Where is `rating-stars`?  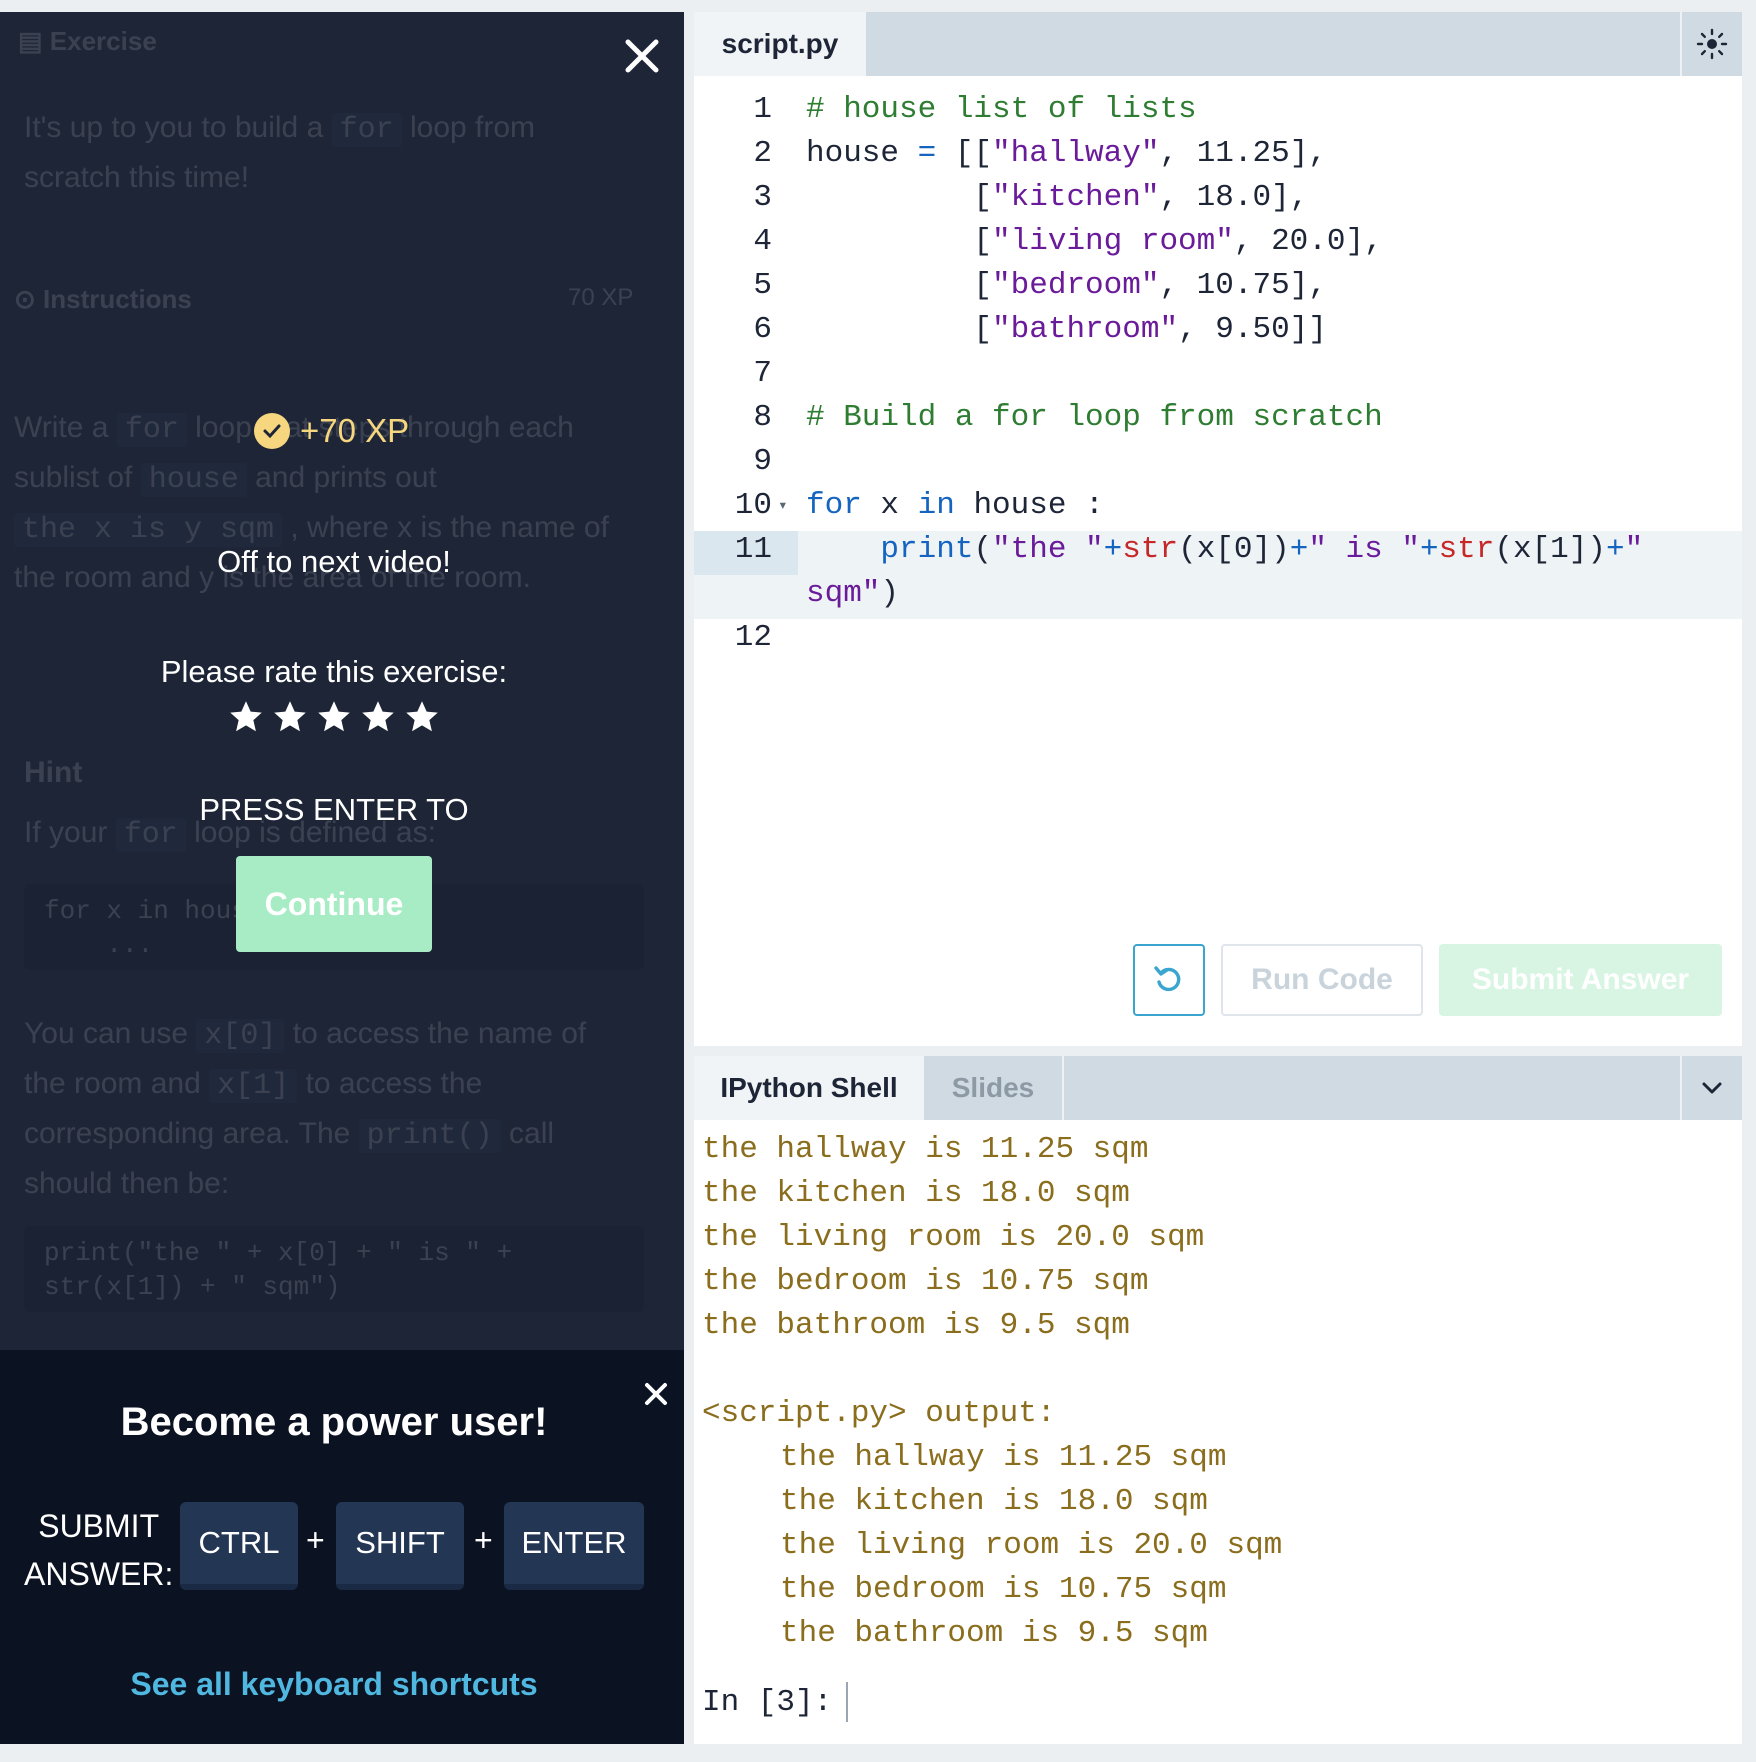
rating-stars is located at coordinates (334, 717).